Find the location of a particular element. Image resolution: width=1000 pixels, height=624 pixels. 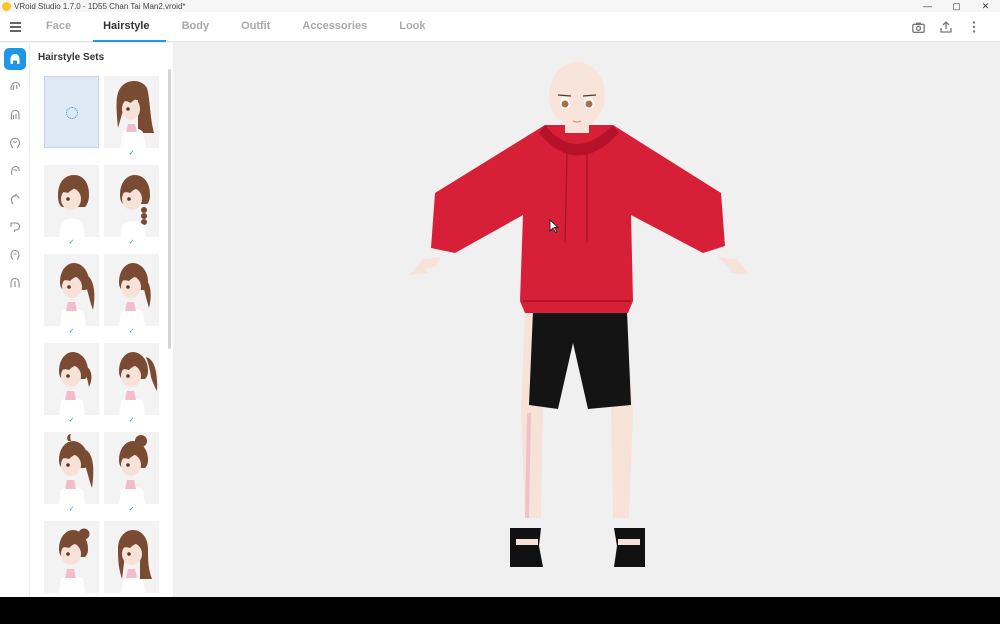

ahoge-icon is located at coordinates (15, 199).